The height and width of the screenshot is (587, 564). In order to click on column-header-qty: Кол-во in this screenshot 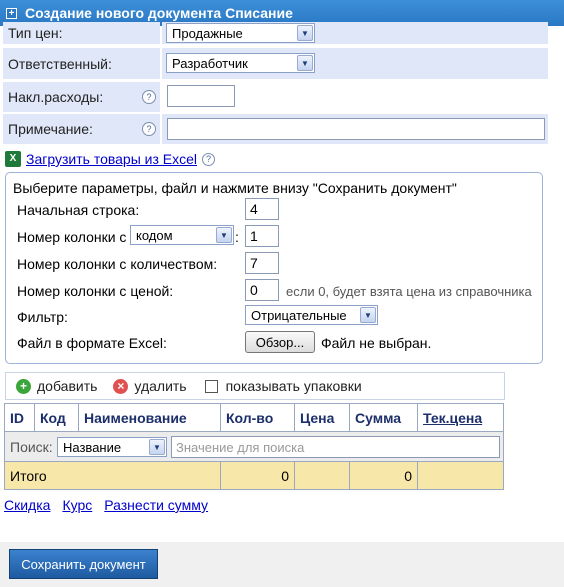, I will do `click(257, 417)`.